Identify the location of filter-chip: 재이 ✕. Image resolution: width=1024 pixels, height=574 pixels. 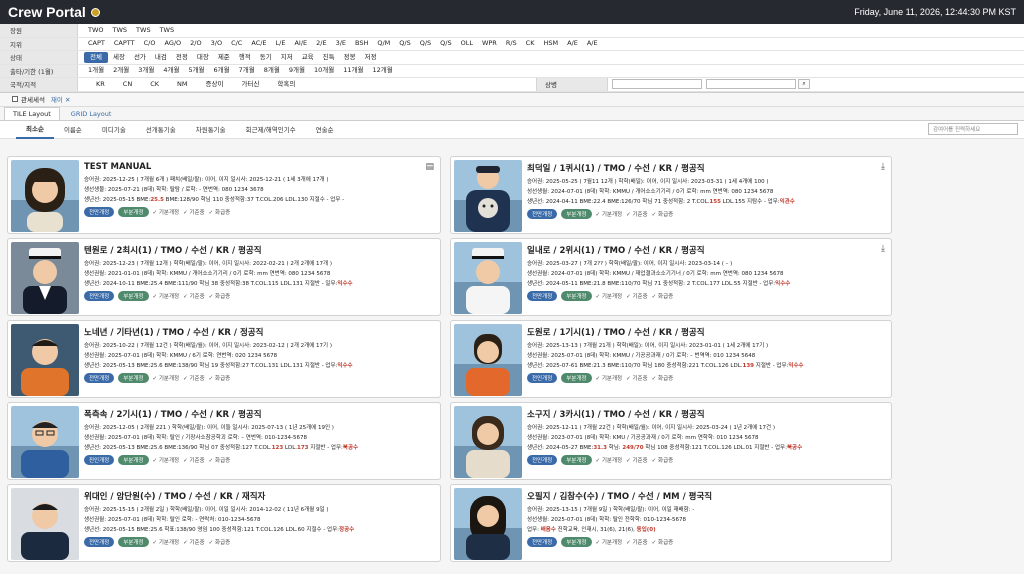
(61, 99).